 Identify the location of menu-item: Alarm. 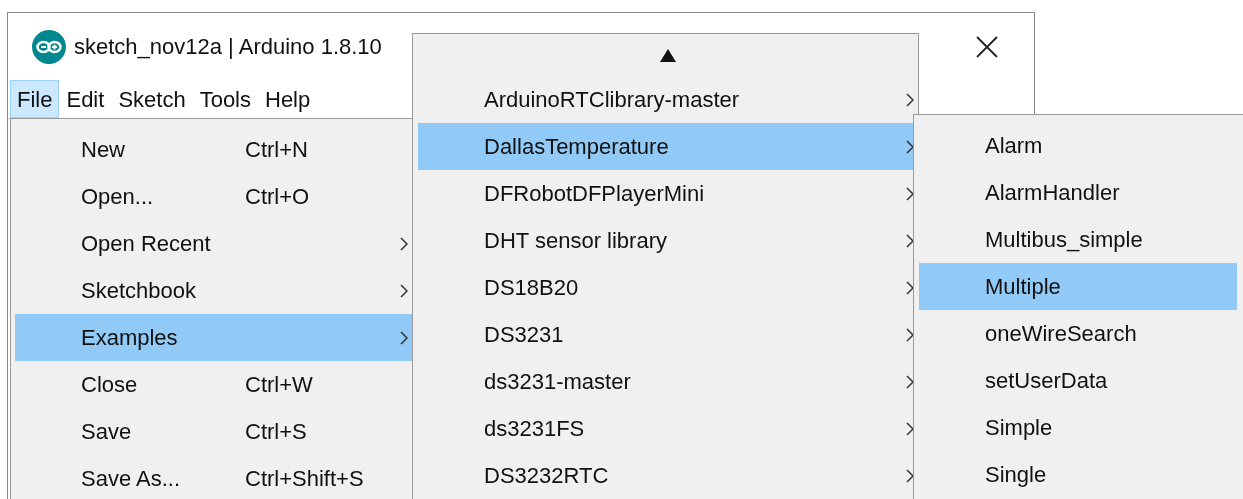
(1078, 145).